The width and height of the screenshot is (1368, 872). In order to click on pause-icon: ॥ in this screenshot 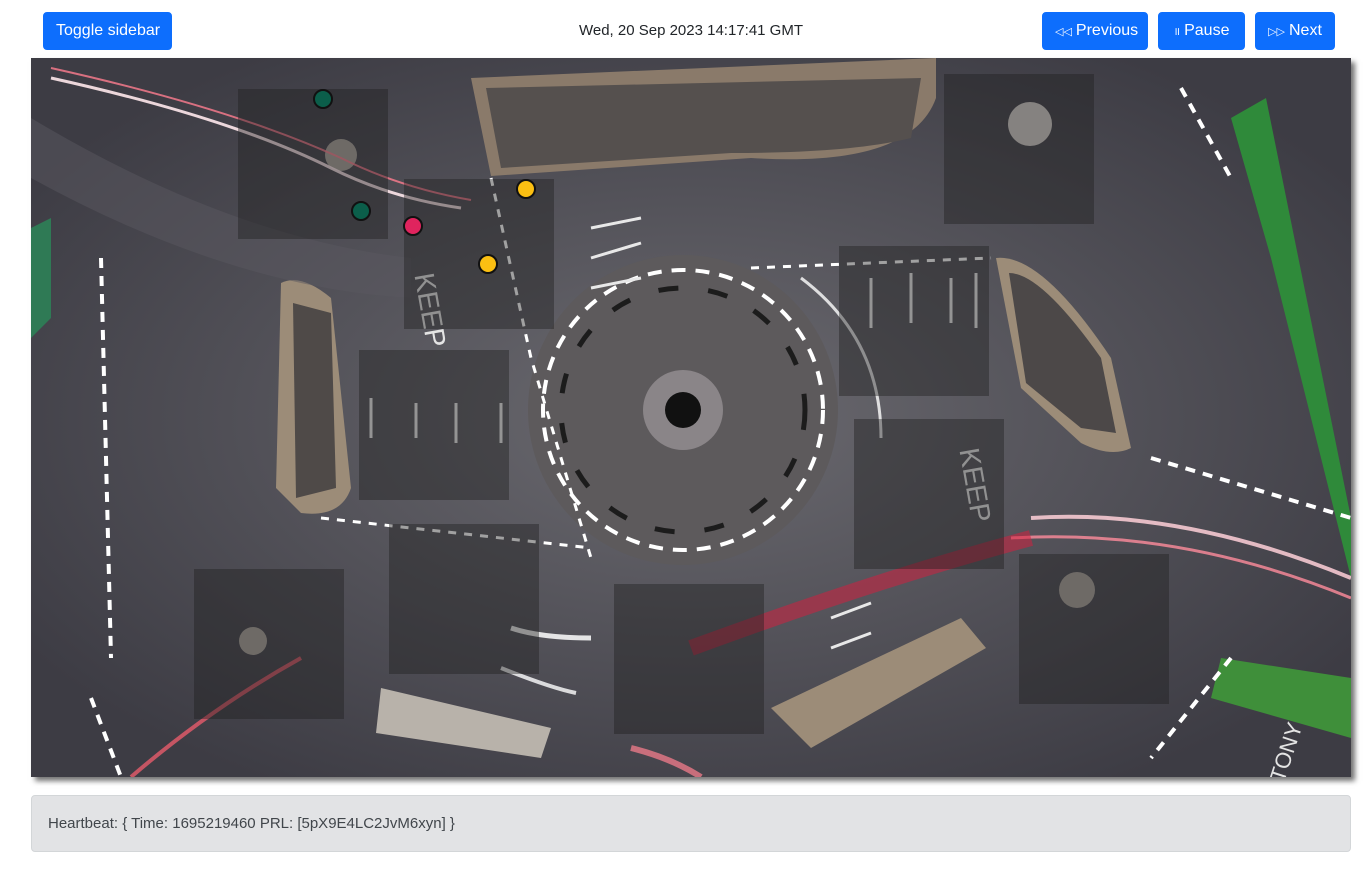, I will do `click(1177, 31)`.